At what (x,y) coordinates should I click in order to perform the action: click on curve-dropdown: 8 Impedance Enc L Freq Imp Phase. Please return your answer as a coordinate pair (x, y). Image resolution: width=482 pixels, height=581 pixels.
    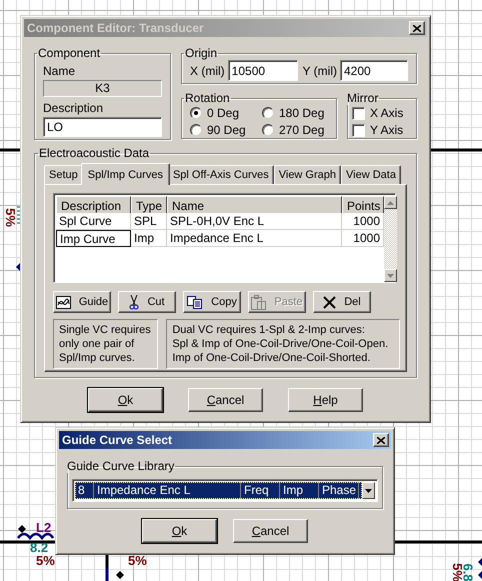
    Looking at the image, I should click on (225, 490).